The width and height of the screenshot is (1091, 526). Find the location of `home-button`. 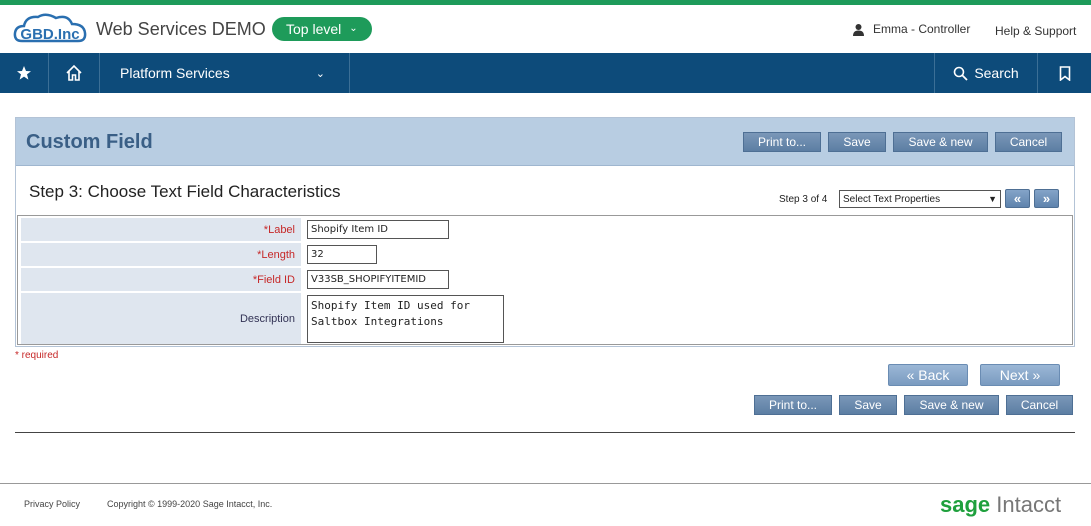

home-button is located at coordinates (74, 73).